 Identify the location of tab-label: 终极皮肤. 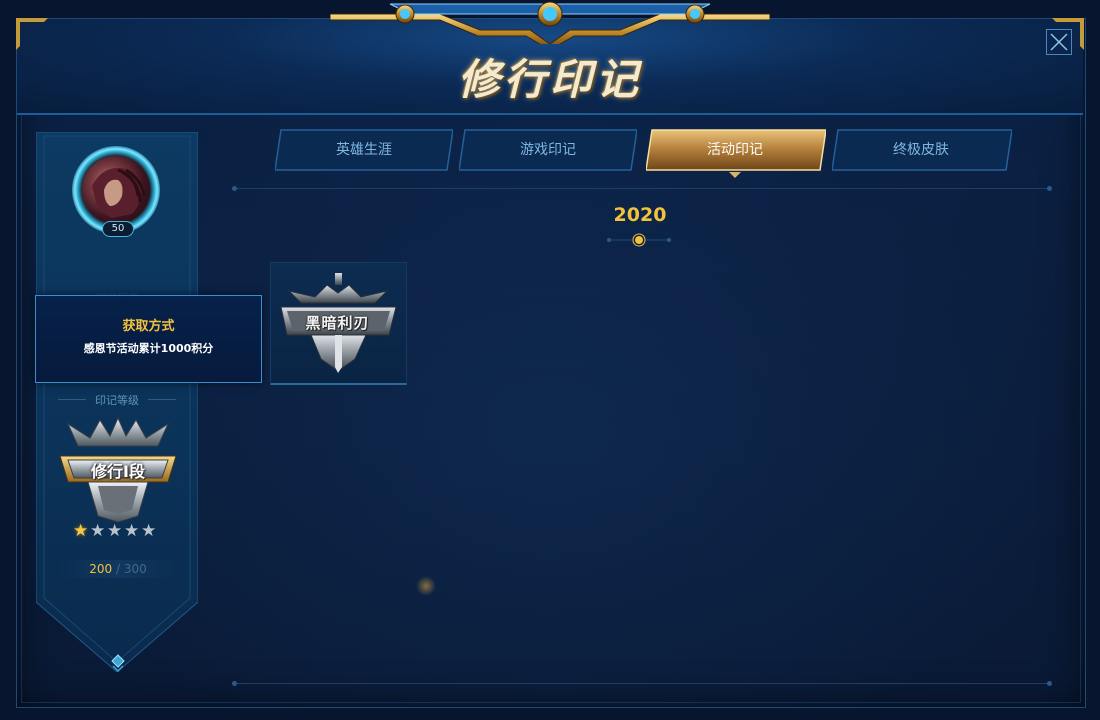
(921, 150).